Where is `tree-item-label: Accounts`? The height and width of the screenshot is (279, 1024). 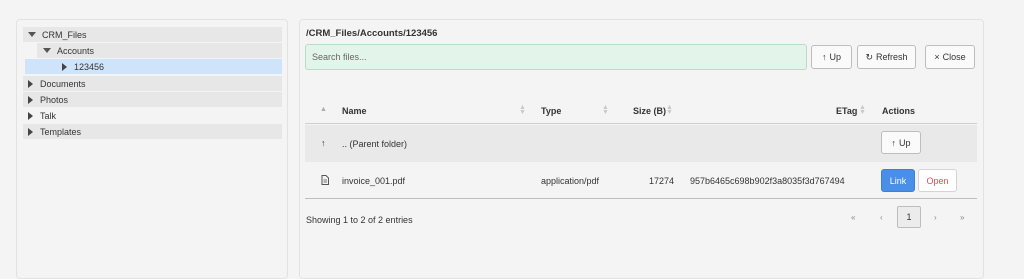
tree-item-label: Accounts is located at coordinates (76, 50).